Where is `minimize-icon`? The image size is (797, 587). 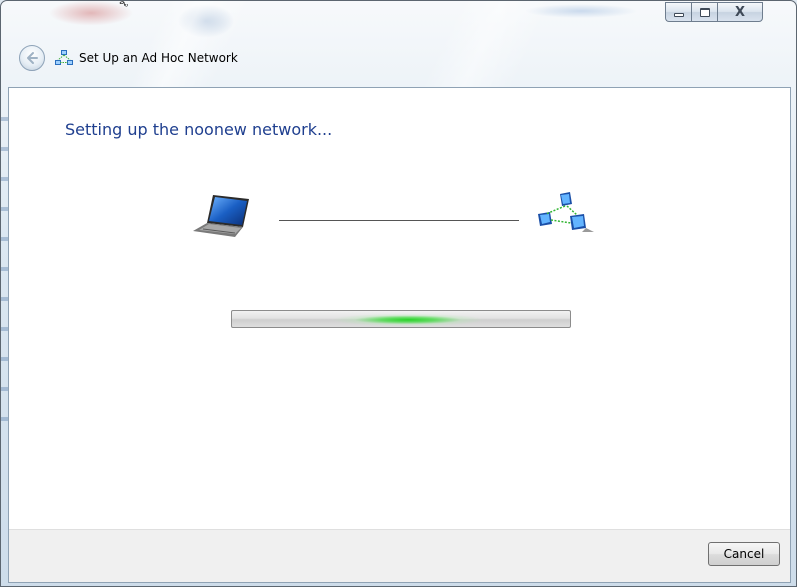
minimize-icon is located at coordinates (678, 15).